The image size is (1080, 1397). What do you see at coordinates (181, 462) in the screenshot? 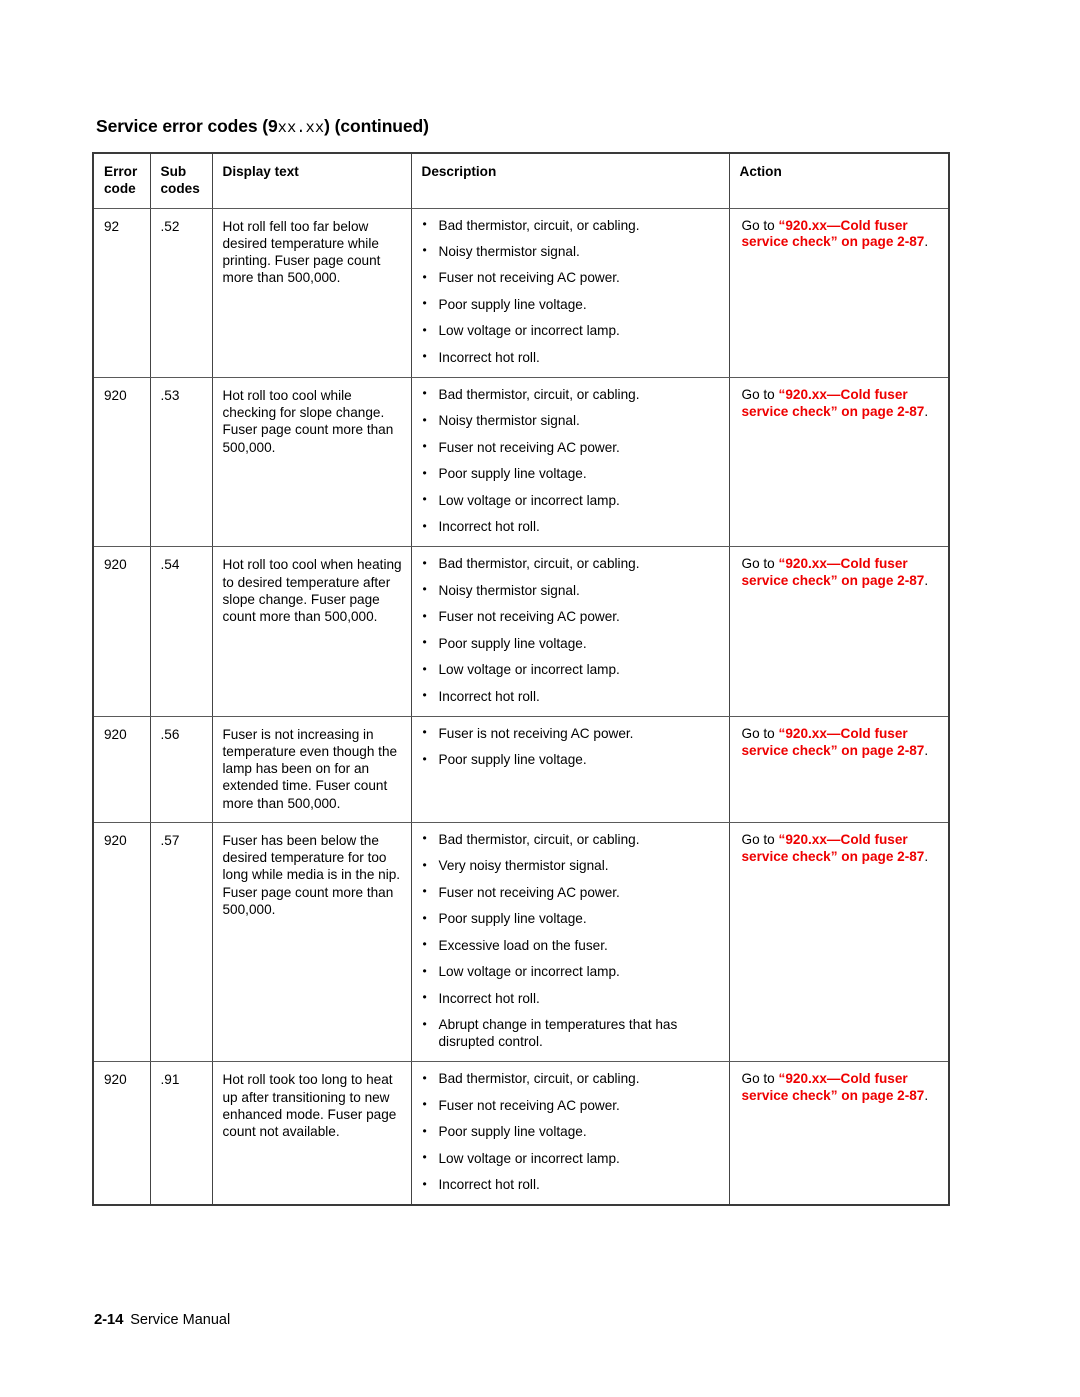
I see `cell-sub-code: .53` at bounding box center [181, 462].